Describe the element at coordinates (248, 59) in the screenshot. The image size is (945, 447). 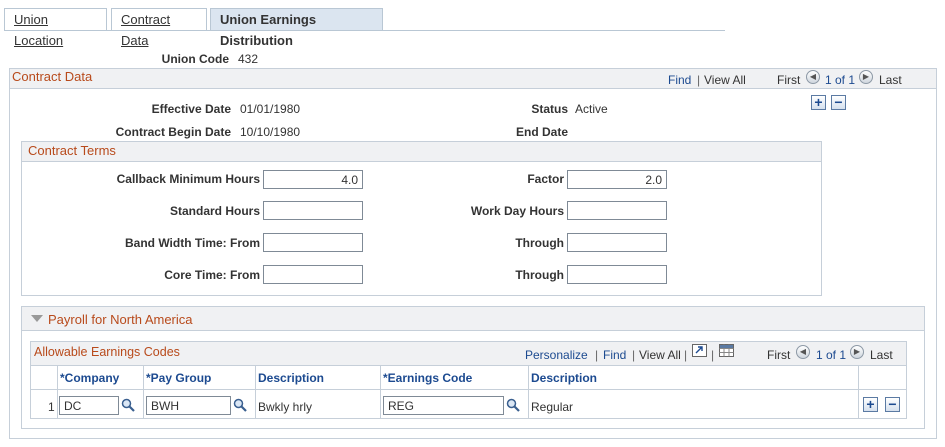
I see `union-code-value: 432` at that location.